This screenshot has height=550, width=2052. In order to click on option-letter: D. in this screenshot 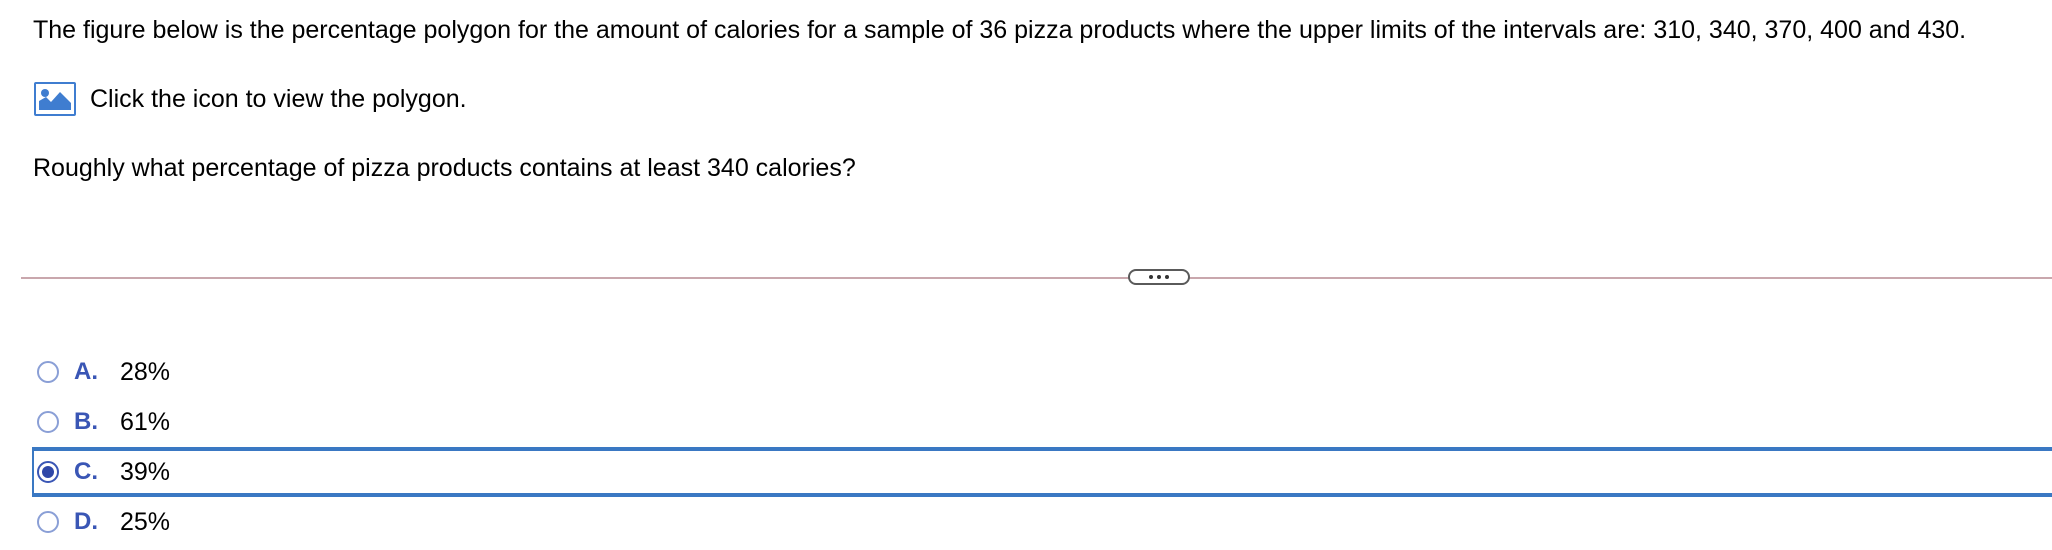, I will do `click(86, 521)`.